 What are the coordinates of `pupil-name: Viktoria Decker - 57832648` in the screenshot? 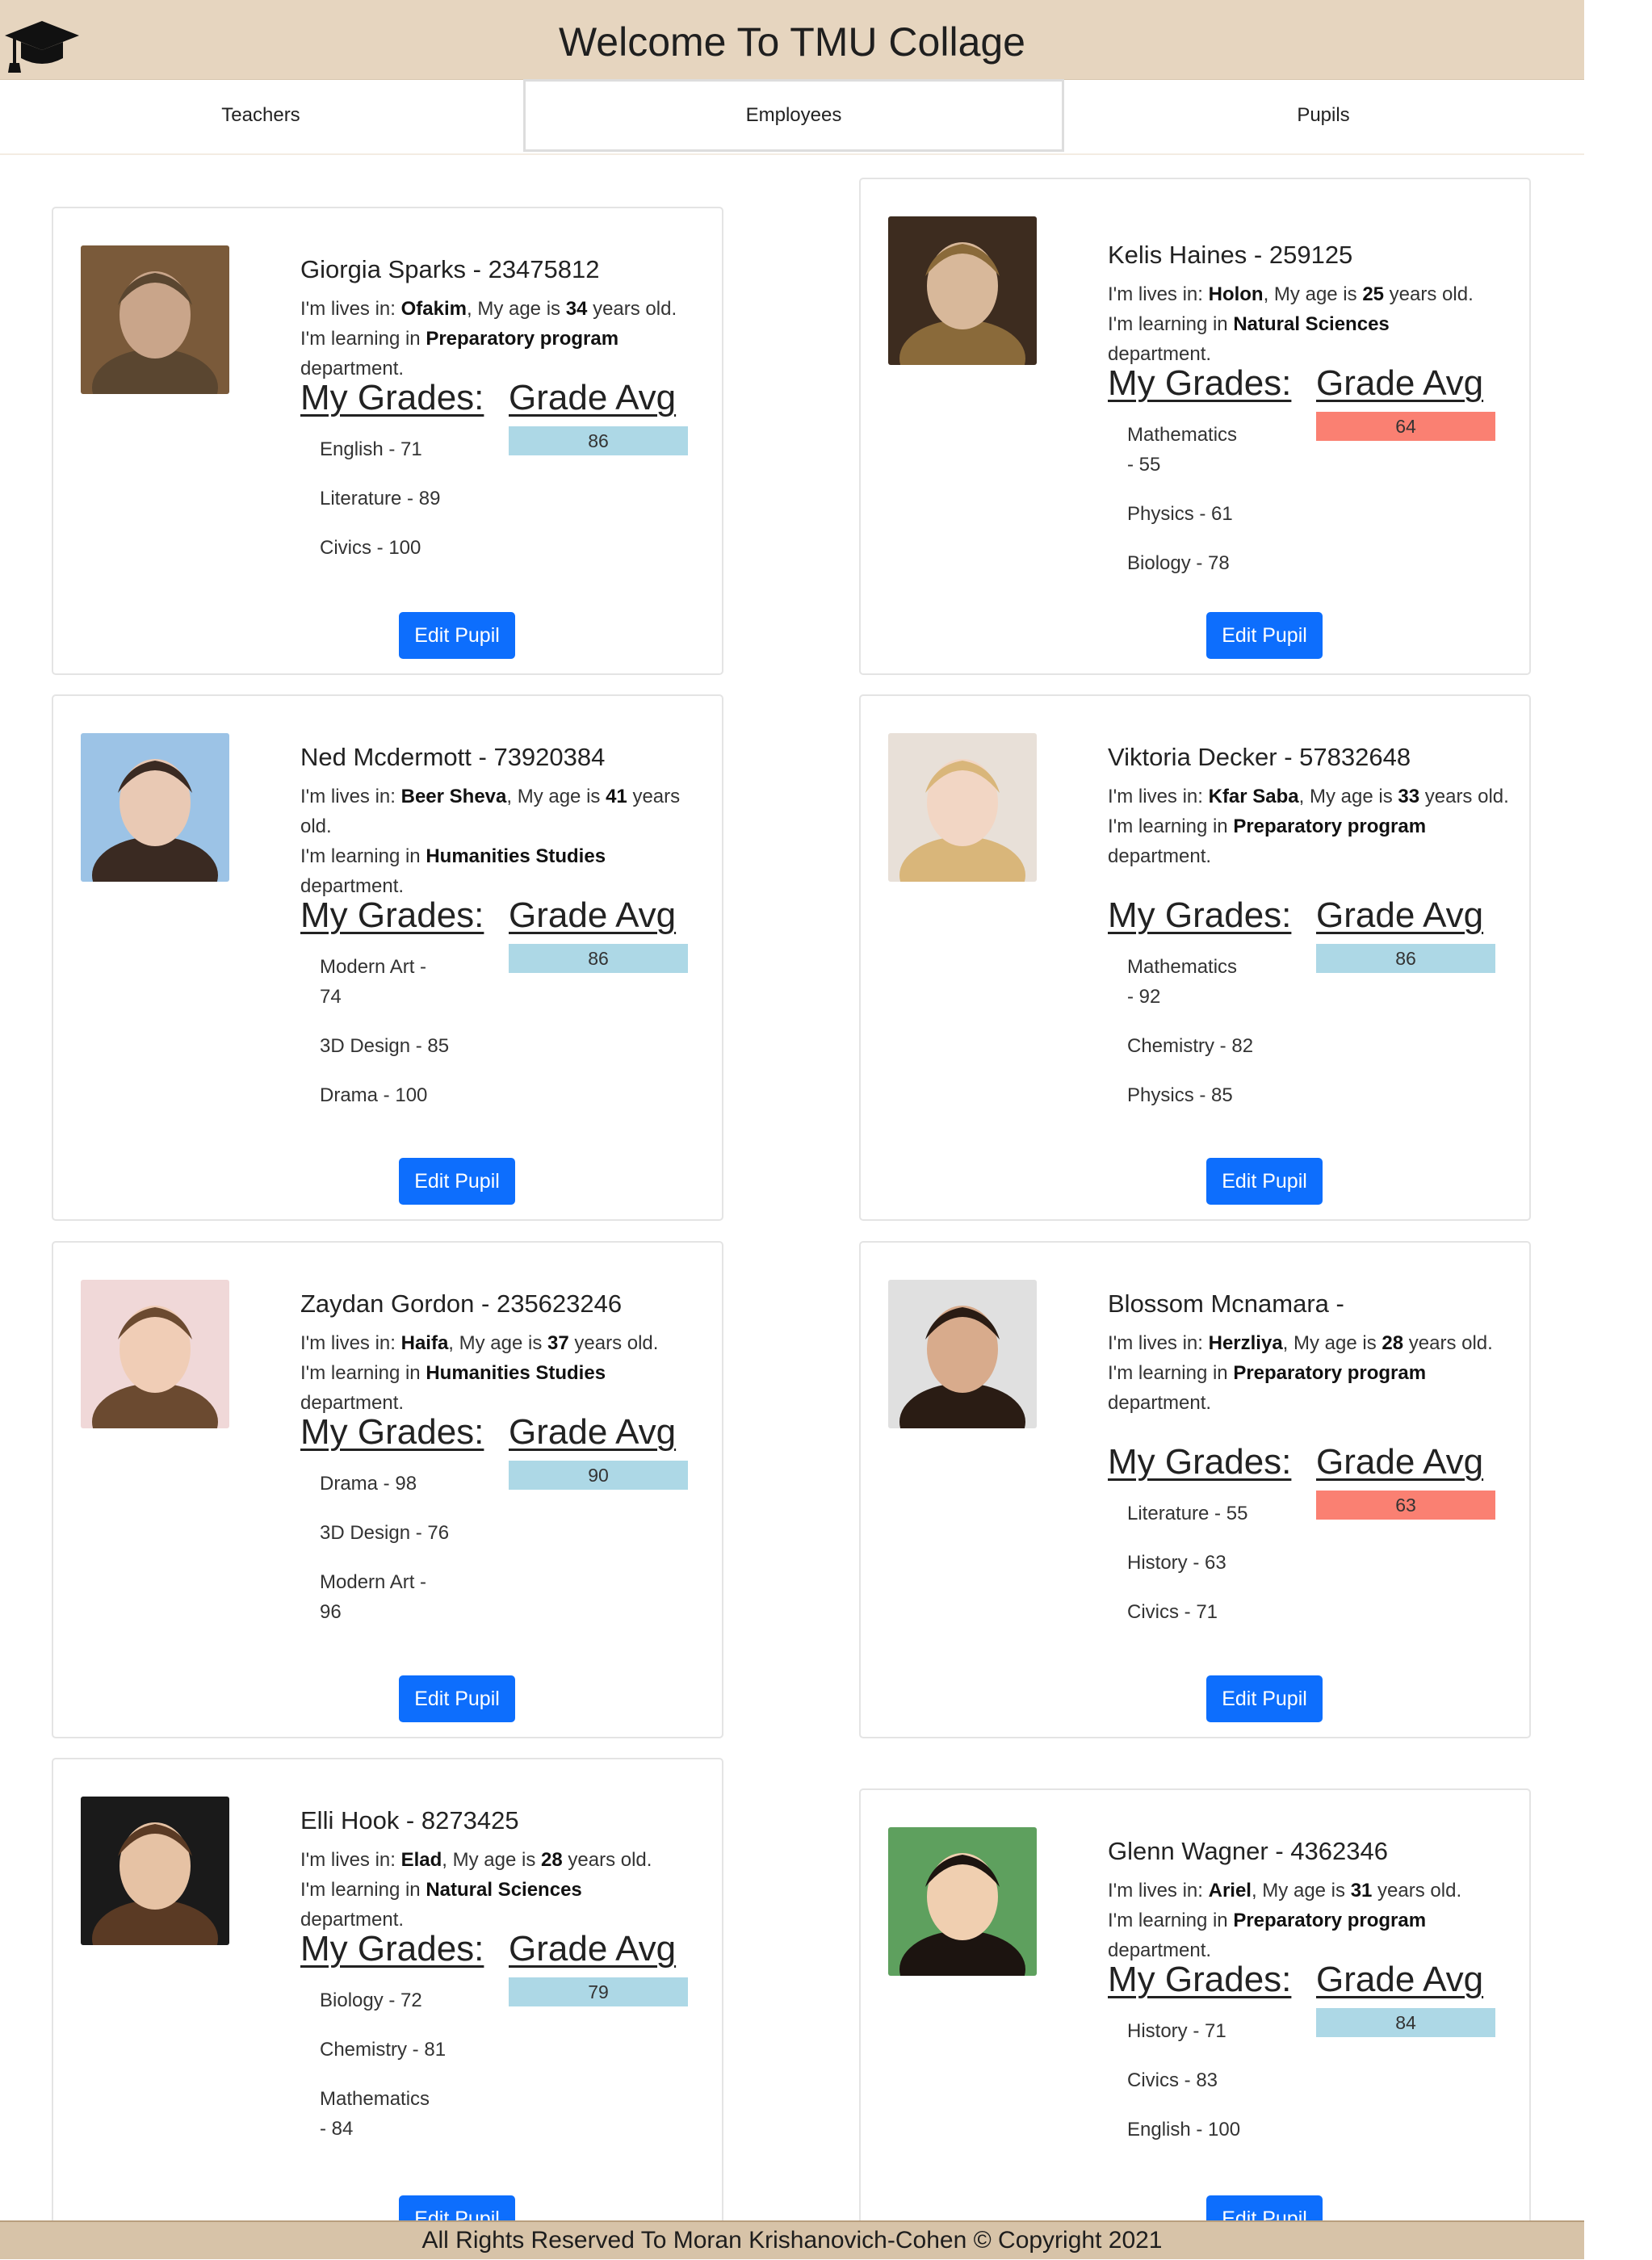 It's located at (1259, 757).